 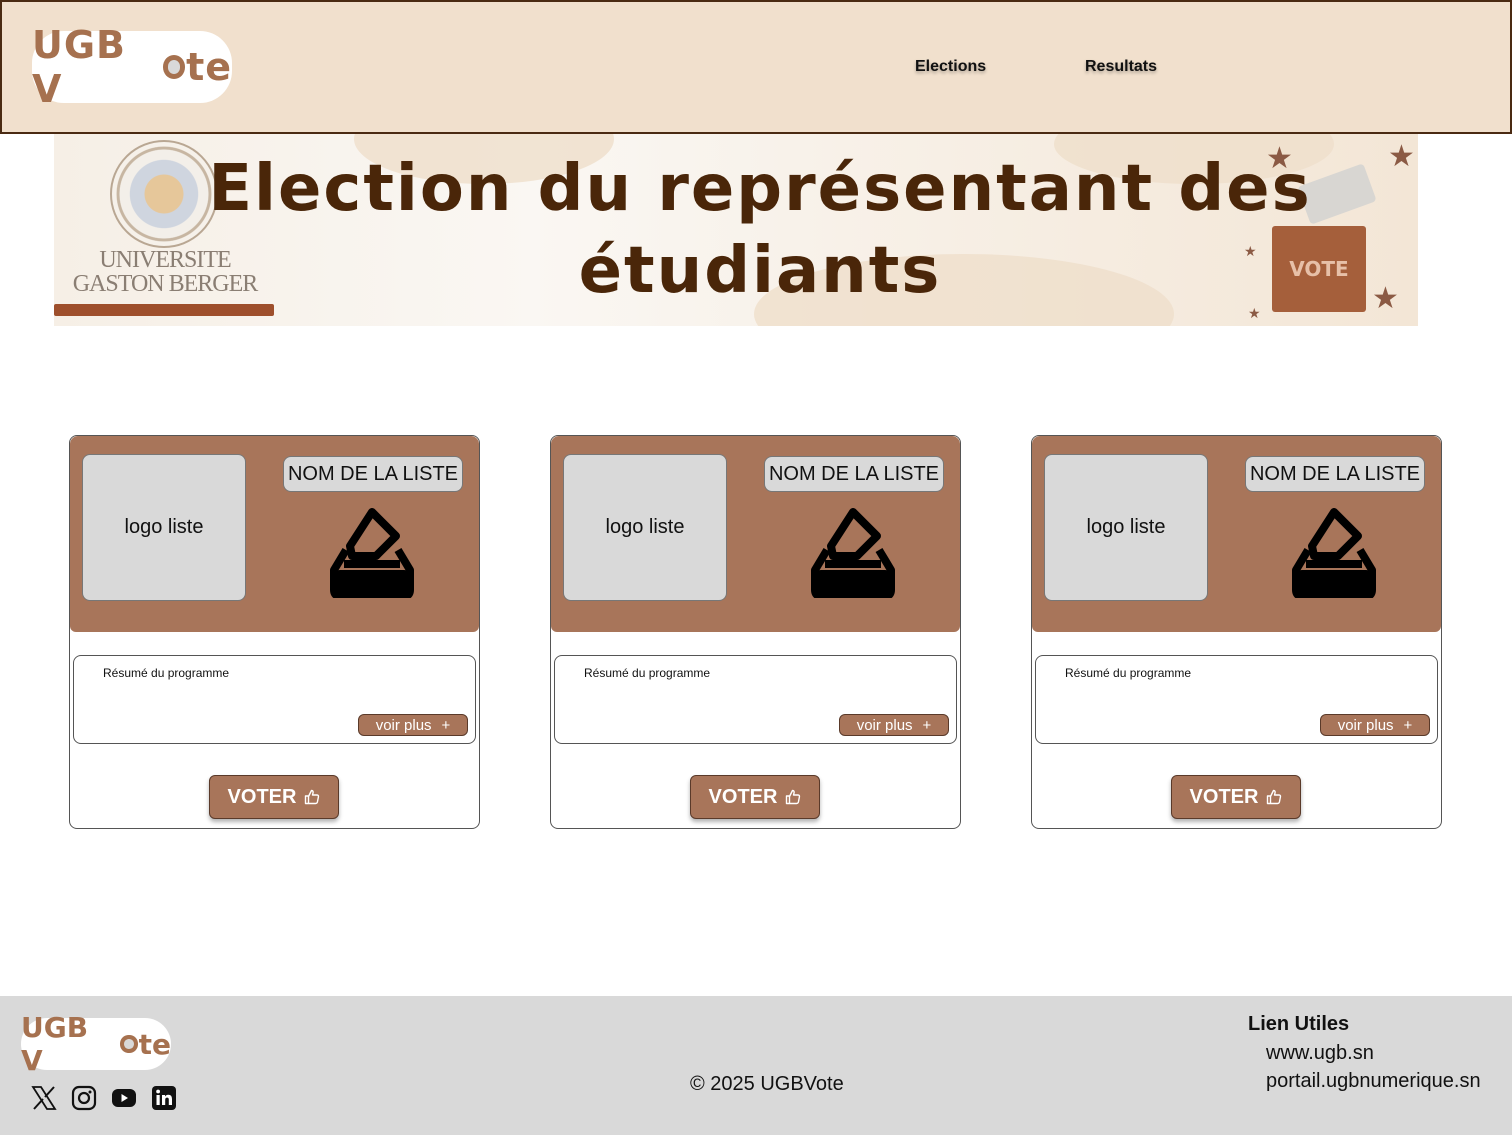 What do you see at coordinates (1299, 1024) in the screenshot?
I see `useful-links-title: Lien Utiles` at bounding box center [1299, 1024].